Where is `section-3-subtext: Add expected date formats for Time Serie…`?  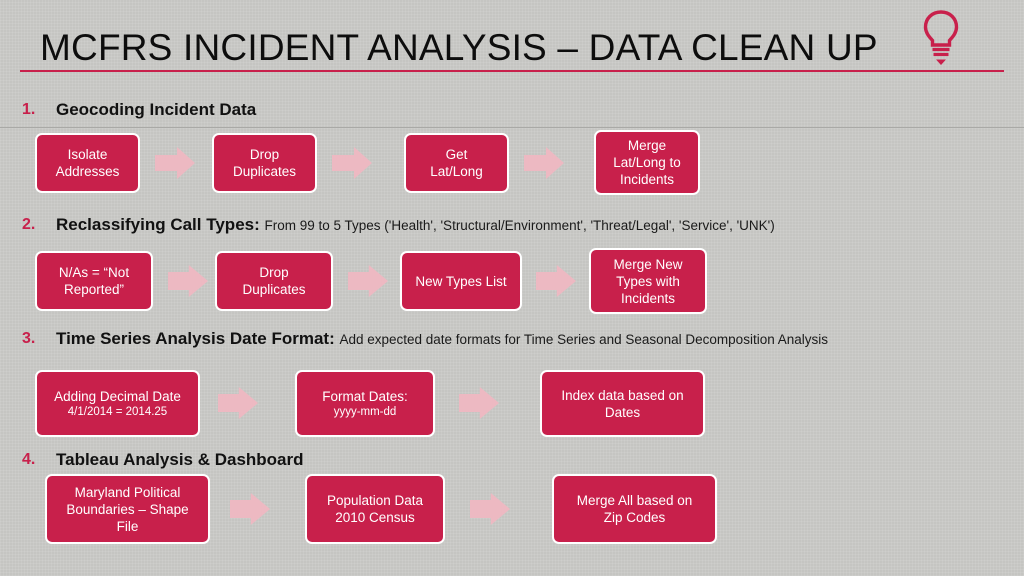
section-3-subtext: Add expected date formats for Time Serie… is located at coordinates (583, 339).